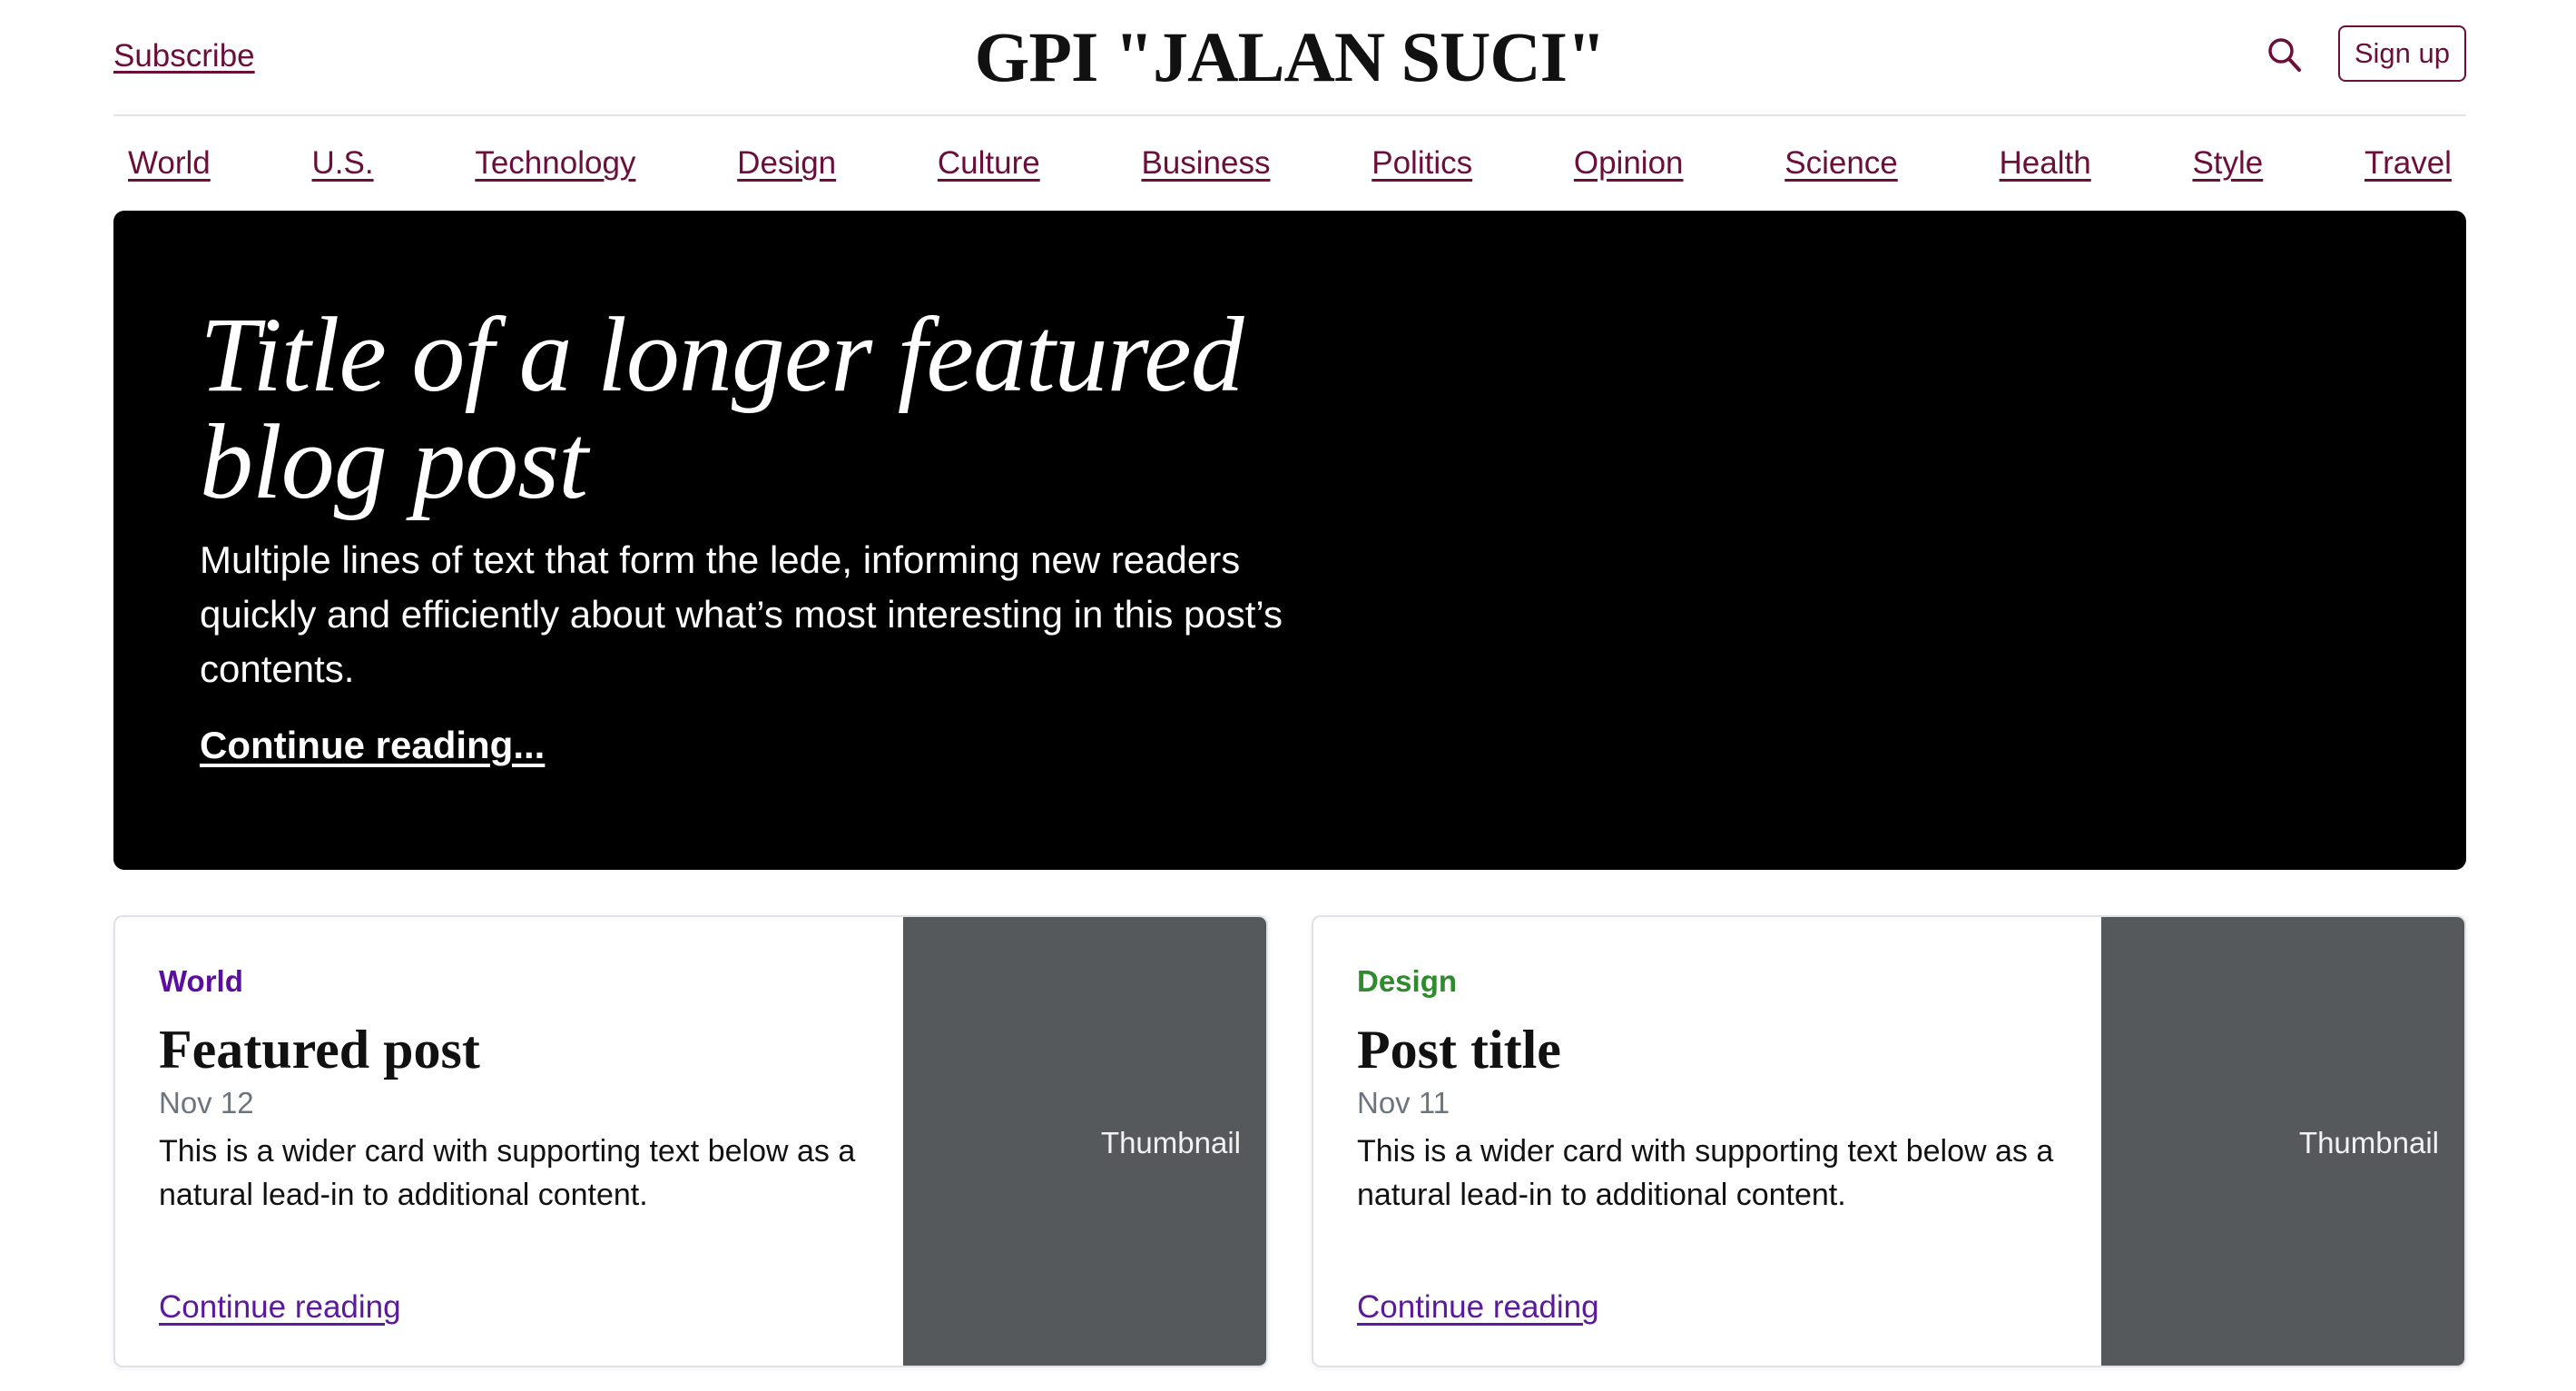  I want to click on hero-title: Title of a longer featured blog post, so click(722, 408).